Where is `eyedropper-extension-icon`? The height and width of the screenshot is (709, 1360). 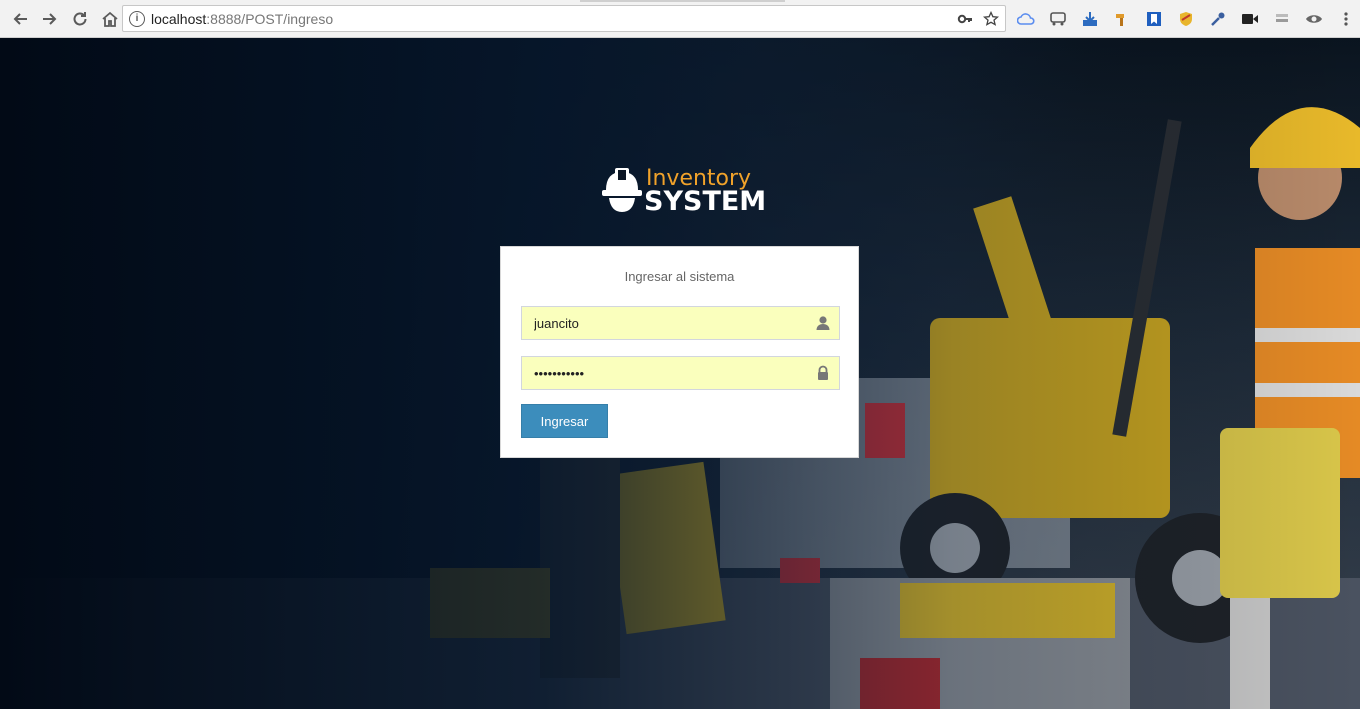 eyedropper-extension-icon is located at coordinates (1218, 19).